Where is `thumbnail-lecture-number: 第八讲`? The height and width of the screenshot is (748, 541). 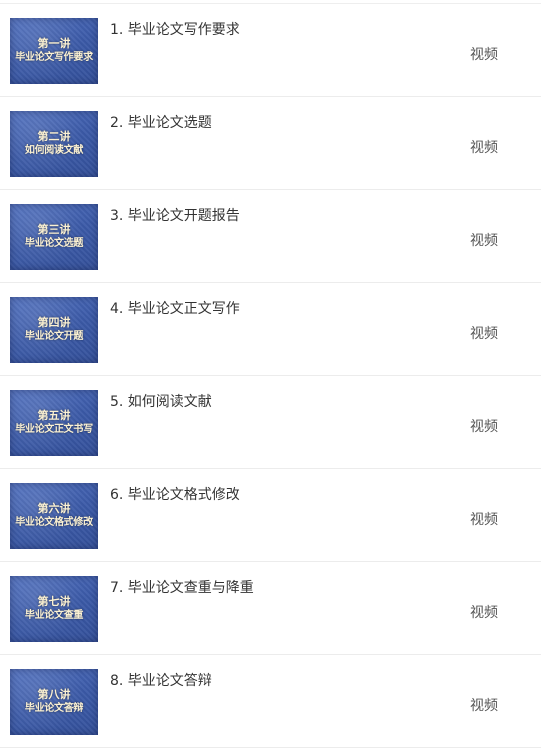
thumbnail-lecture-number: 第八讲 is located at coordinates (54, 694).